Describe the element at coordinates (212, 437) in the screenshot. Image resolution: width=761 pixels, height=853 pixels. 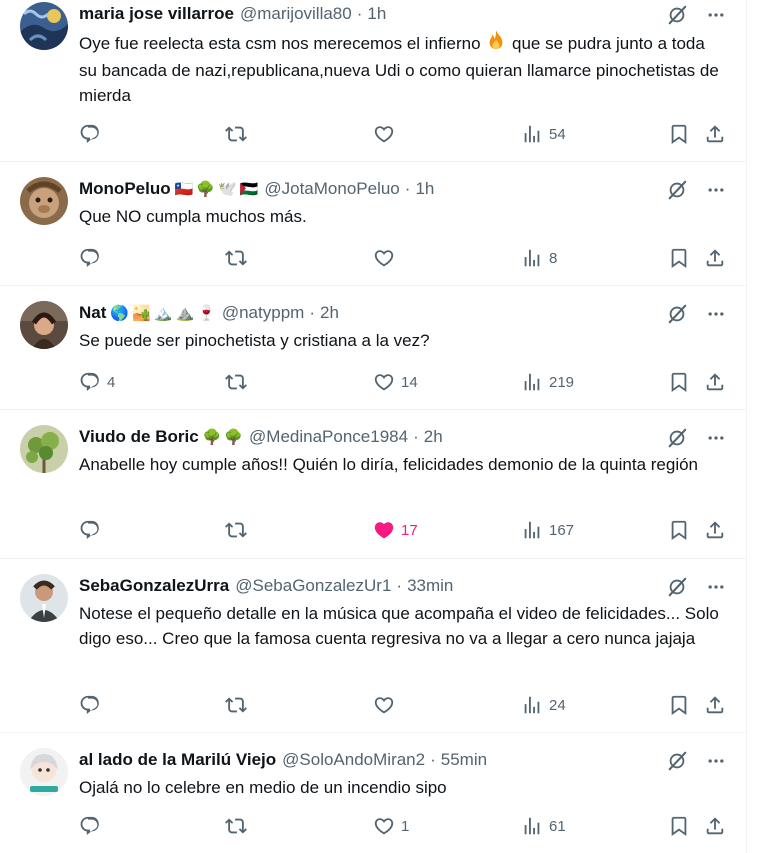
I see `tree-emoji: 🌳` at that location.